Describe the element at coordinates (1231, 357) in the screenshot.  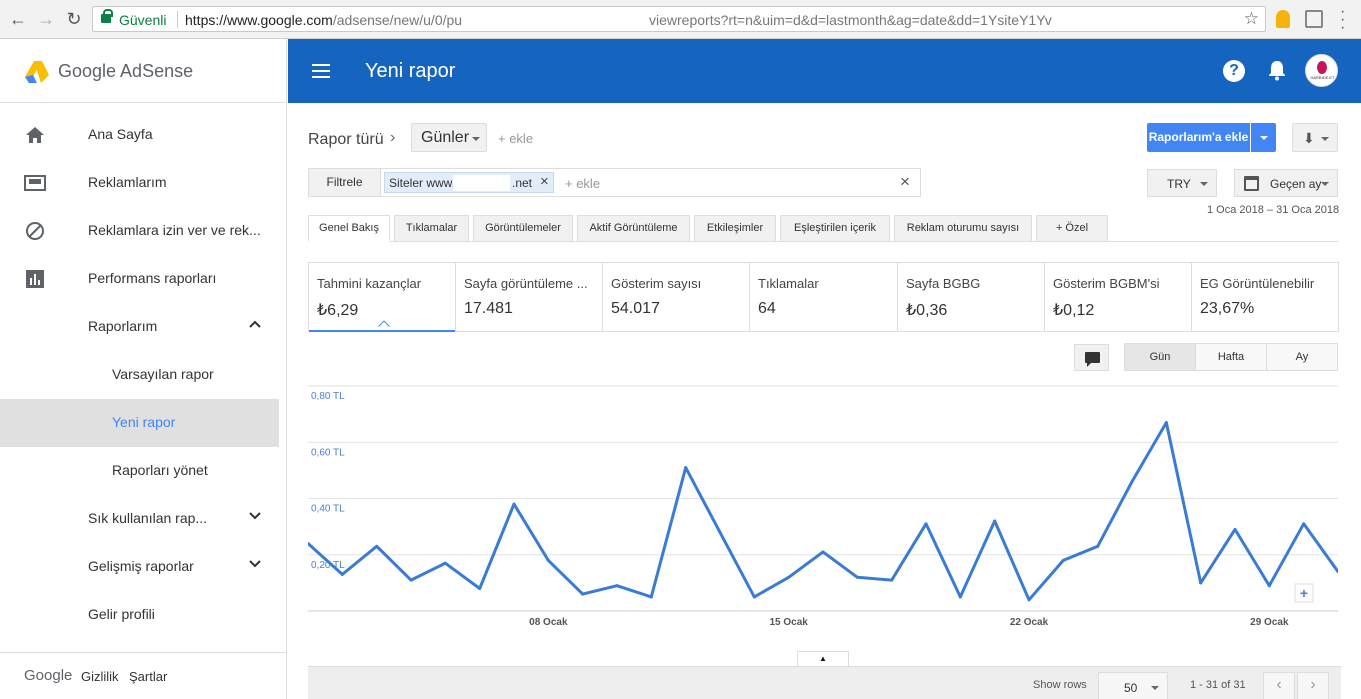
I see `granularity-week: Hafta` at that location.